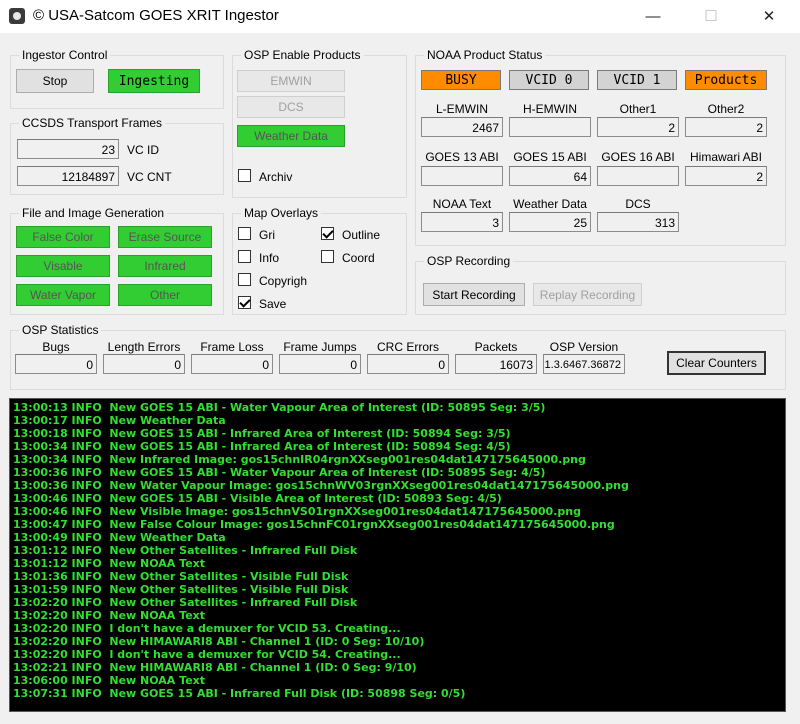 The height and width of the screenshot is (724, 800). What do you see at coordinates (496, 364) in the screenshot?
I see `packets-field: 16073` at bounding box center [496, 364].